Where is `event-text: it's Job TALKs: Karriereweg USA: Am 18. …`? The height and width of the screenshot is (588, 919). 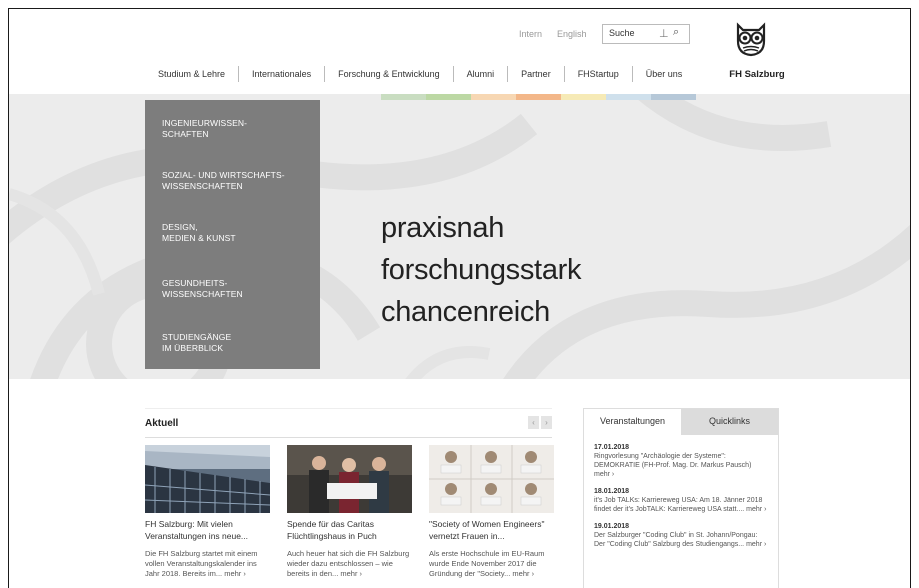
event-text: it's Job TALKs: Karriereweg USA: Am 18. … is located at coordinates (681, 505).